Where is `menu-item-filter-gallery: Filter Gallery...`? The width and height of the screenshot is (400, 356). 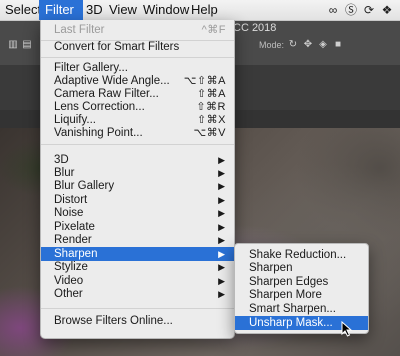
menu-item-filter-gallery: Filter Gallery... is located at coordinates (137, 68).